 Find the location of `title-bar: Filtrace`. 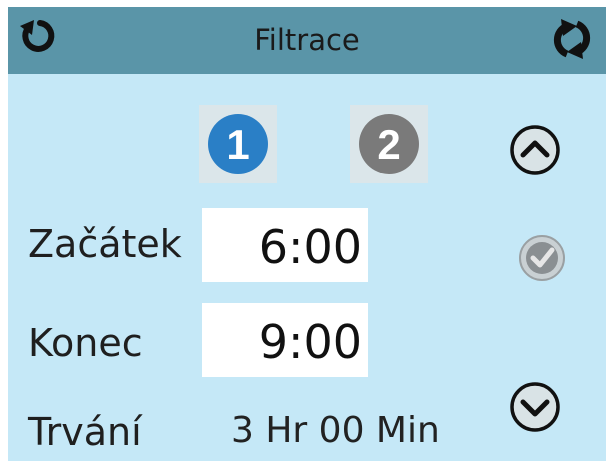

title-bar: Filtrace is located at coordinates (307, 40).